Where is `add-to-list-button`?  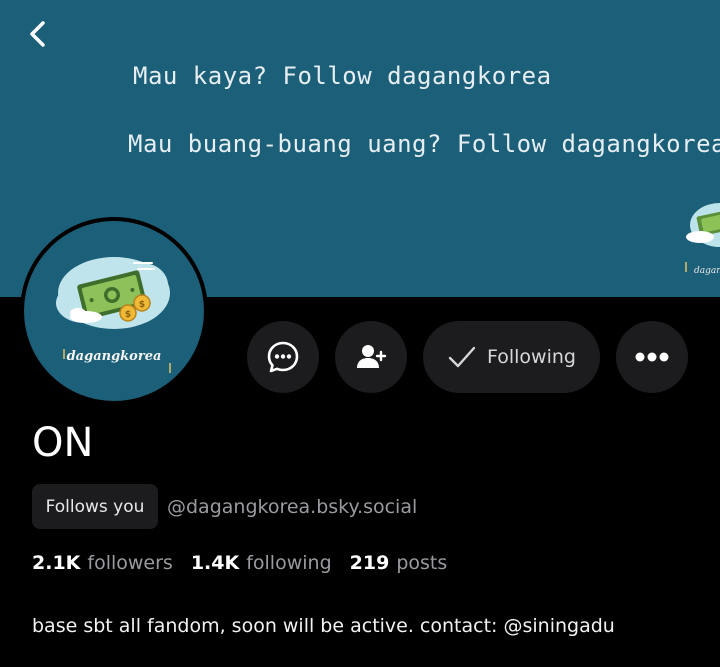
add-to-list-button is located at coordinates (371, 357).